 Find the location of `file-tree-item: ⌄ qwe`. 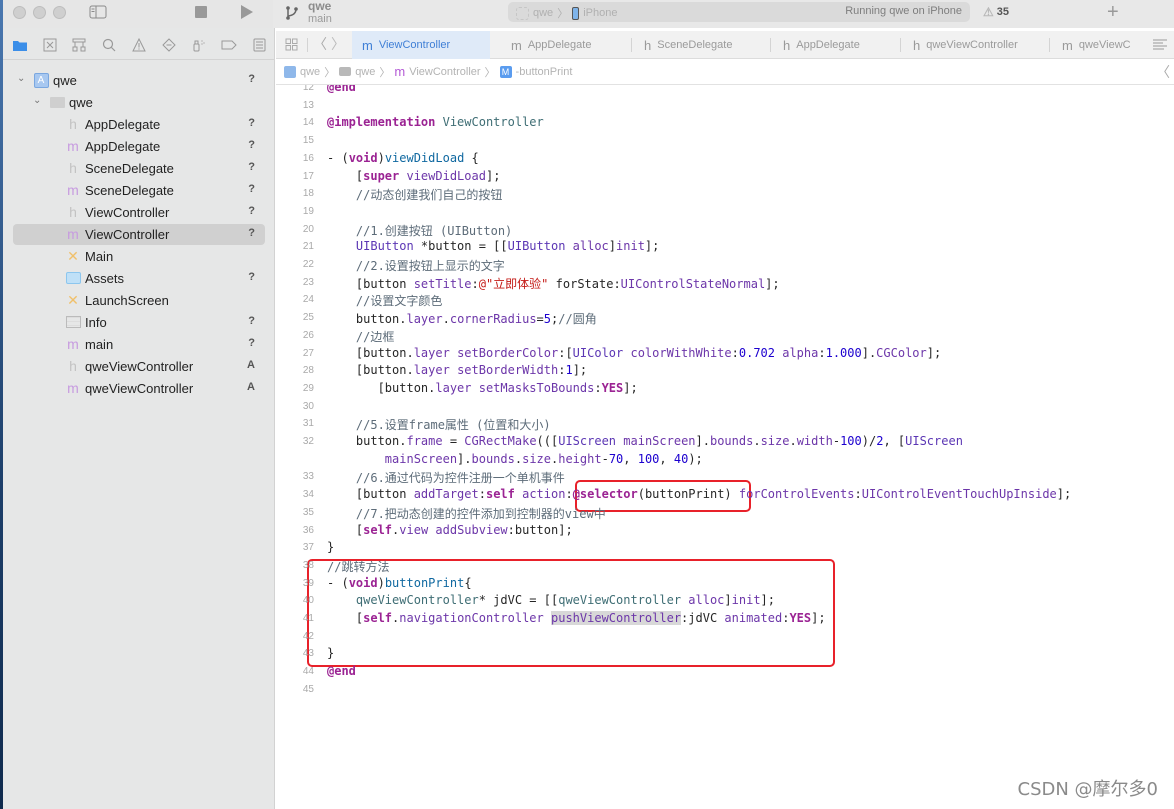

file-tree-item: ⌄ qwe is located at coordinates (139, 102).